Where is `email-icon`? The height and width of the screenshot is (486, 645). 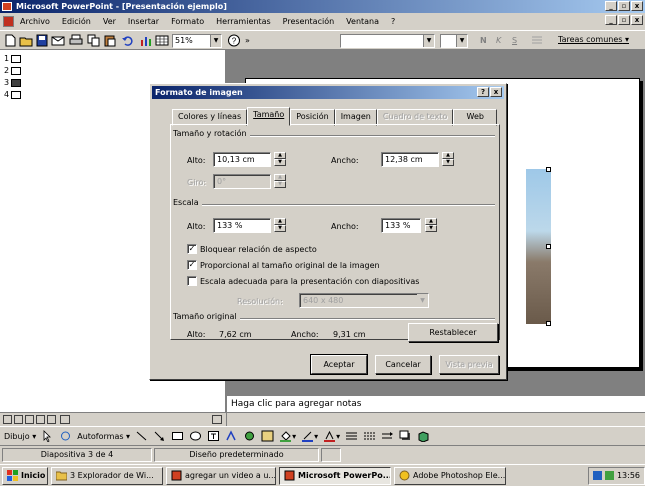
email-icon is located at coordinates (58, 40).